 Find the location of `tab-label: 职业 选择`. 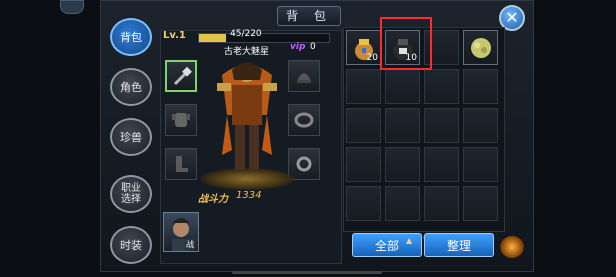

tab-label: 职业 选择 is located at coordinates (131, 194).